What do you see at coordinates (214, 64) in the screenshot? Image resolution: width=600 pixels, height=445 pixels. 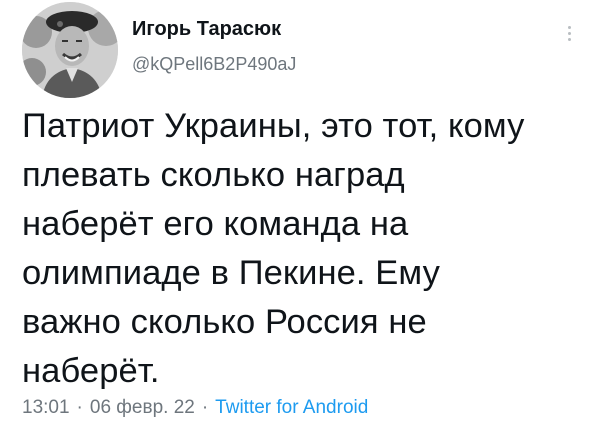 I see `user-handle: @kQPell6B2P490aJ` at bounding box center [214, 64].